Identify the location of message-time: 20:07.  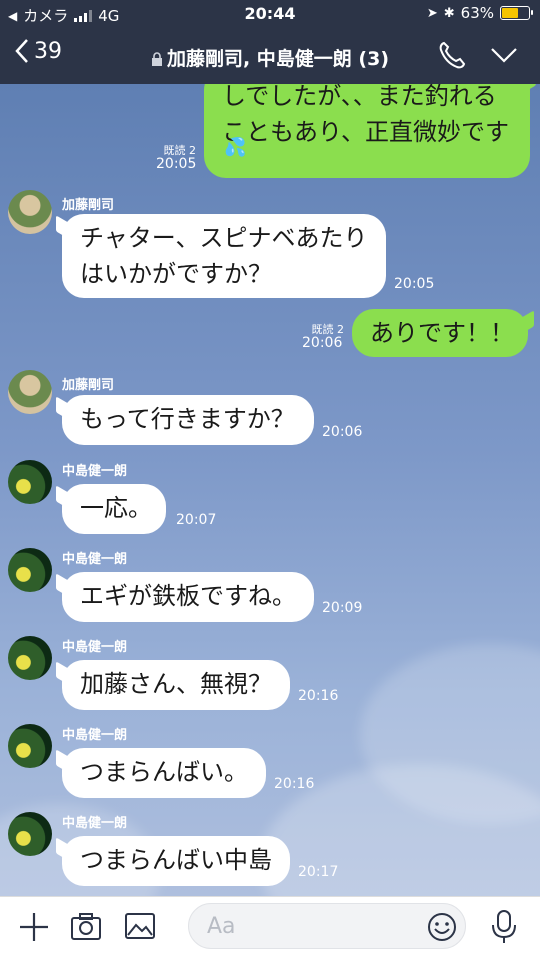
(196, 520).